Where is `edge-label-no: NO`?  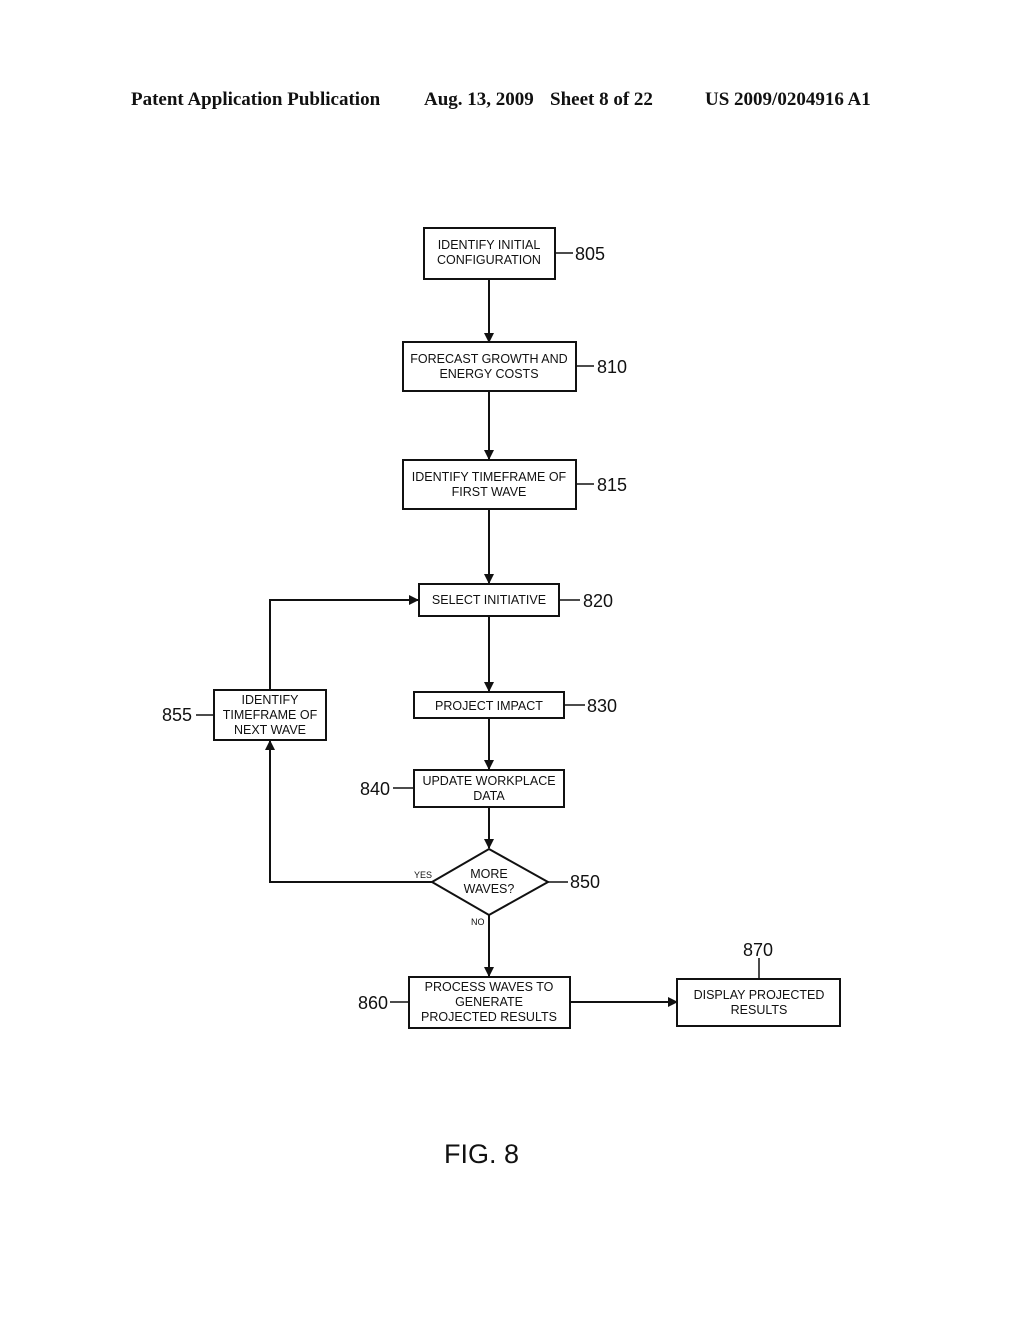
edge-label-no: NO is located at coordinates (478, 922).